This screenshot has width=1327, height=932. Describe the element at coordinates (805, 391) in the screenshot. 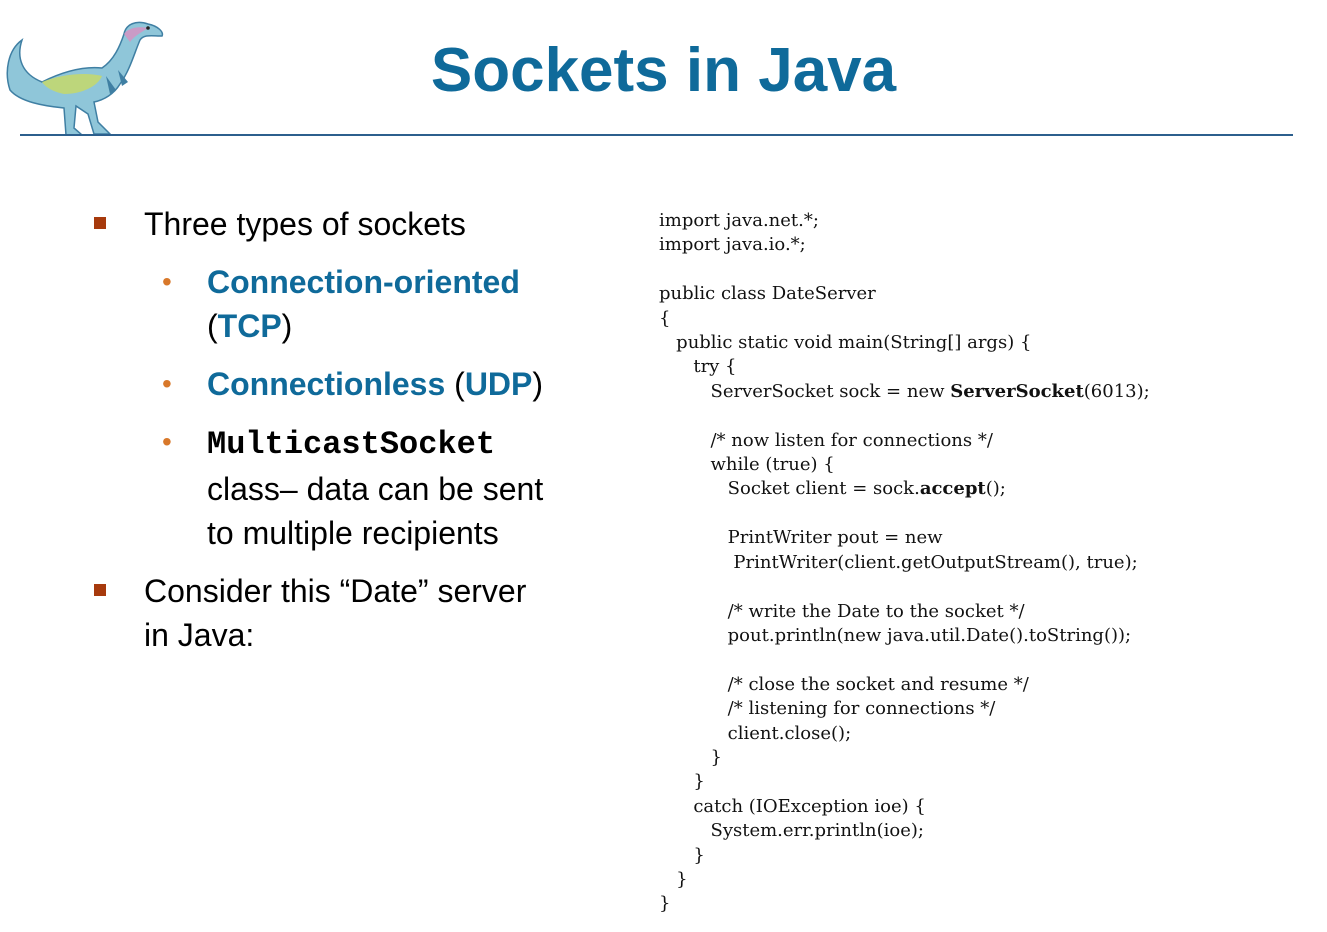

I see `code-line: ServerSocket sock = new` at that location.